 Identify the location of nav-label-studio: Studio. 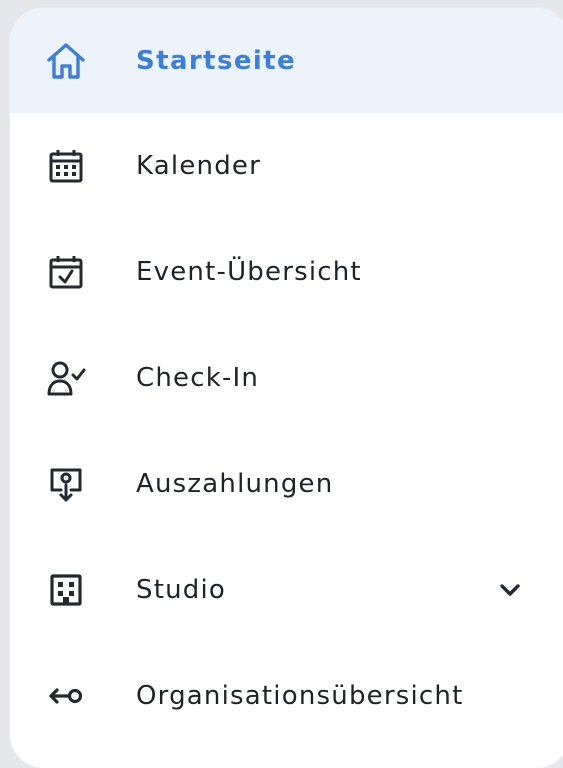
(181, 590).